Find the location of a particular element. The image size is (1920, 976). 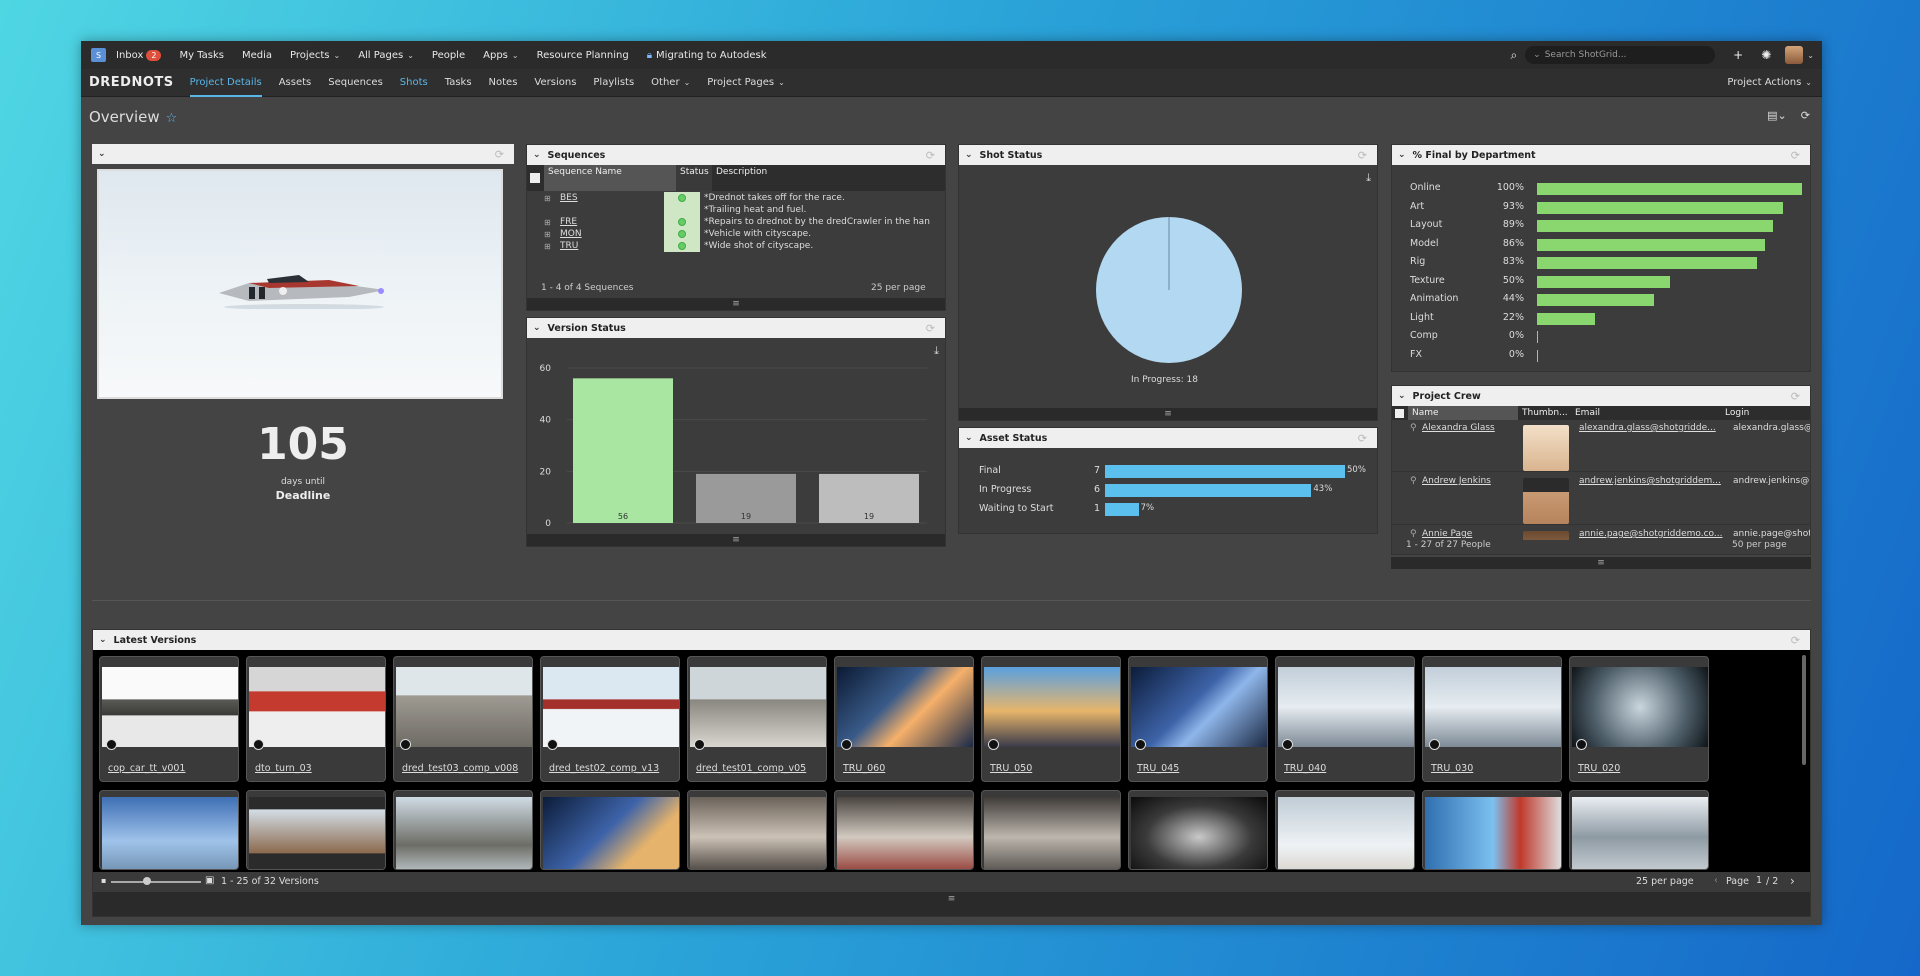

version-name-link: dto_turn_03 is located at coordinates (283, 768).